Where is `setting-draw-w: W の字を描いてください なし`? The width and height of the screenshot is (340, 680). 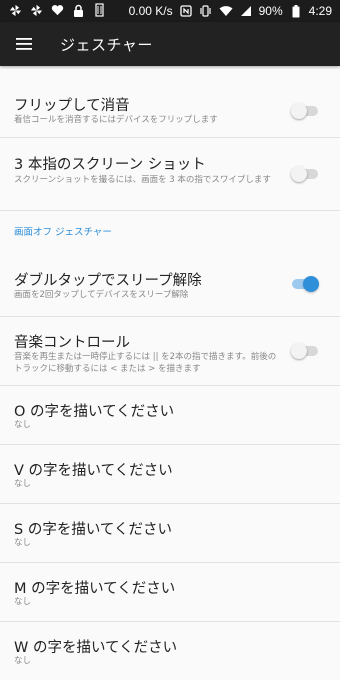 setting-draw-w: W の字を描いてください なし is located at coordinates (170, 651).